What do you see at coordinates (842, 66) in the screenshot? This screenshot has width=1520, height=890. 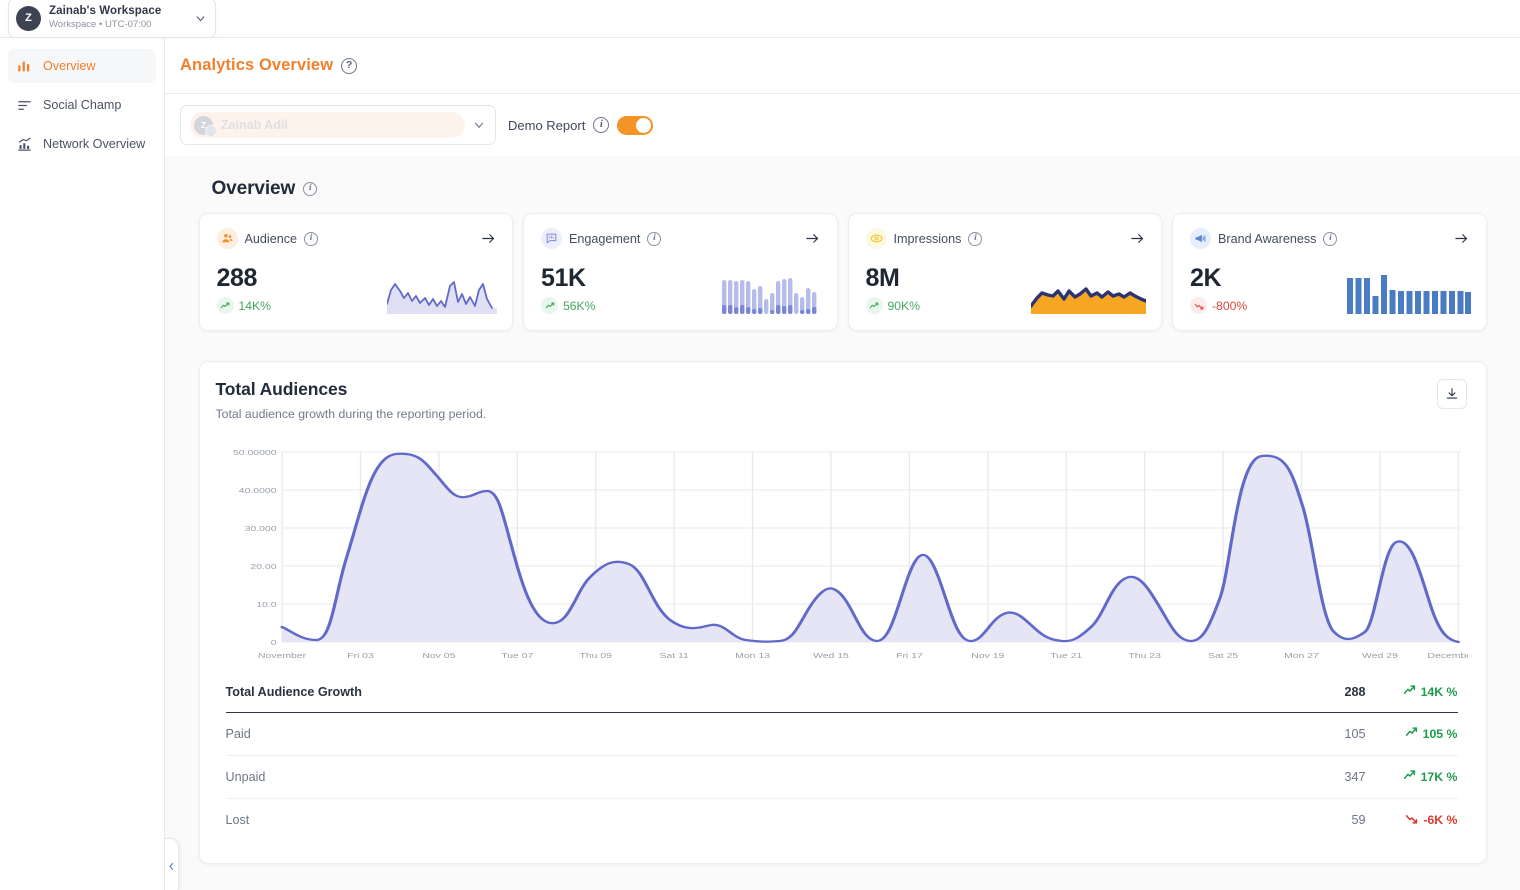 I see `page-header: Analytics Overview ?` at bounding box center [842, 66].